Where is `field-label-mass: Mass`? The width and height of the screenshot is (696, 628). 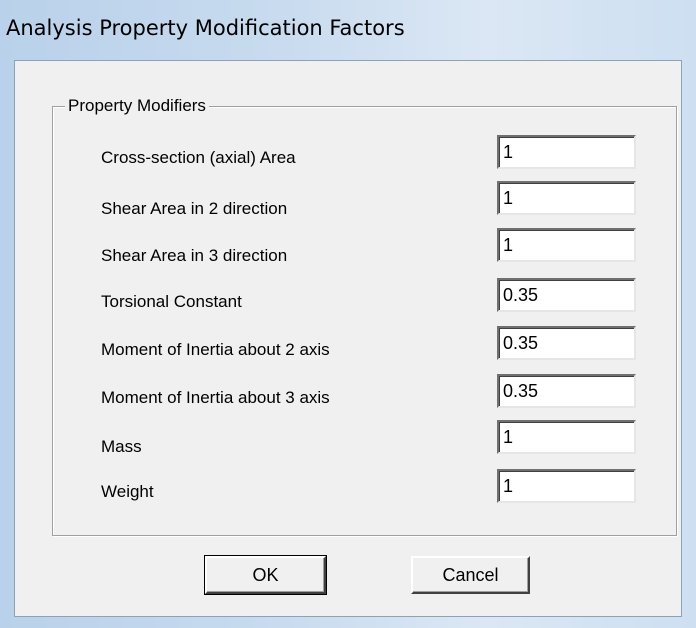 field-label-mass: Mass is located at coordinates (121, 446).